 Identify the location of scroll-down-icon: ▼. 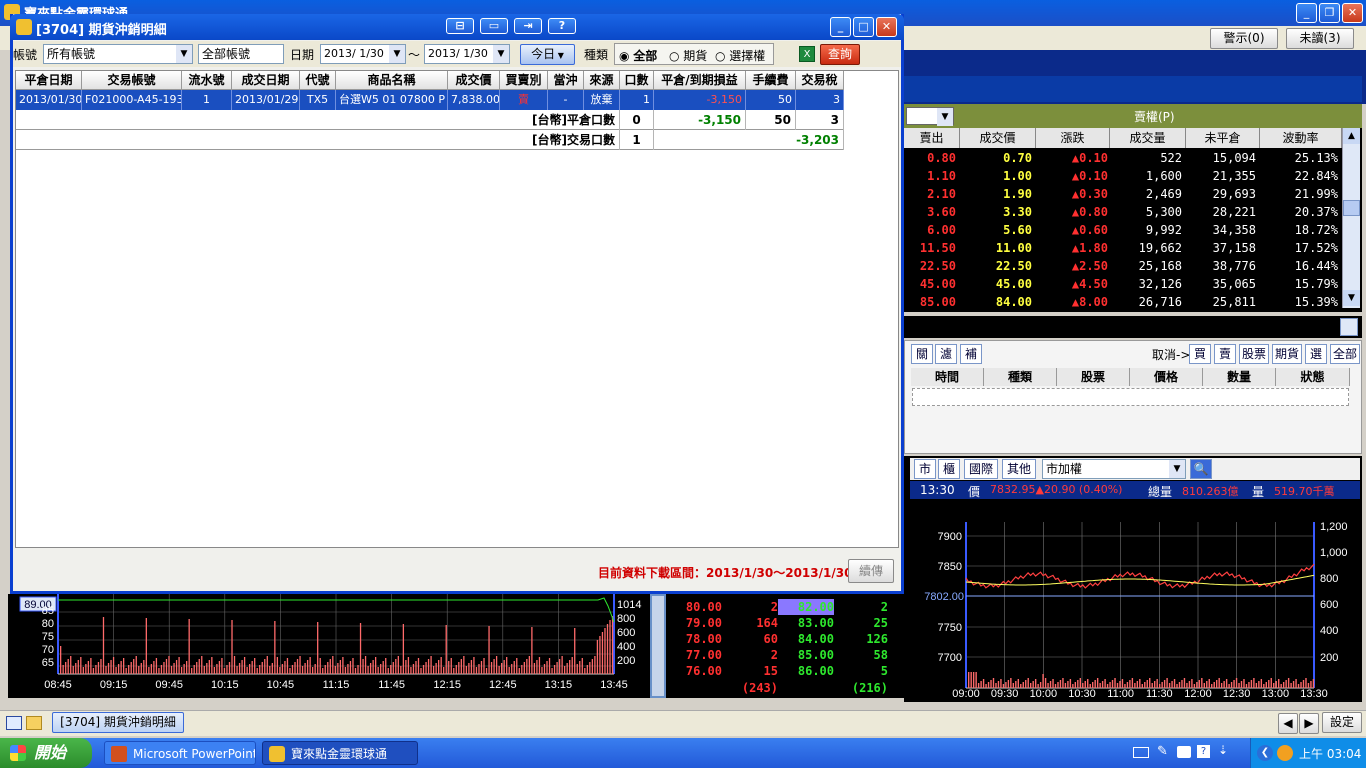
(1351, 298).